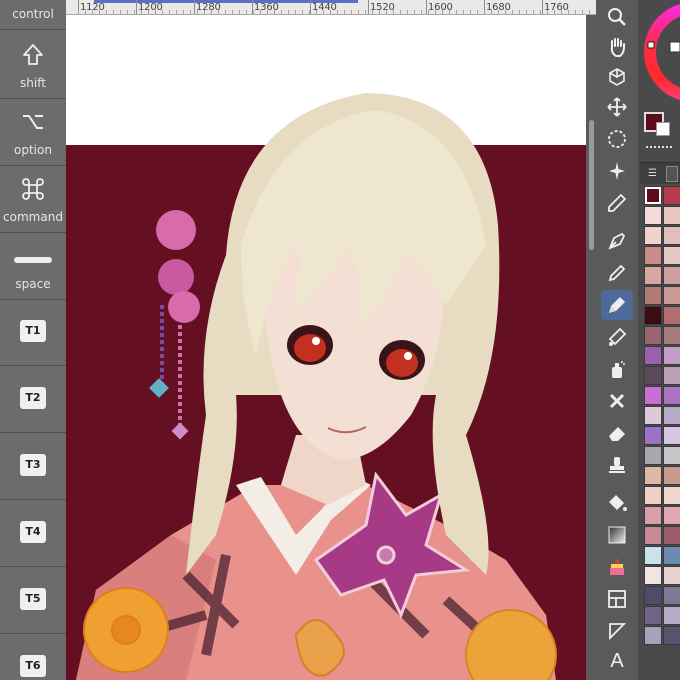  What do you see at coordinates (33, 534) in the screenshot?
I see `t4-key: T4` at bounding box center [33, 534].